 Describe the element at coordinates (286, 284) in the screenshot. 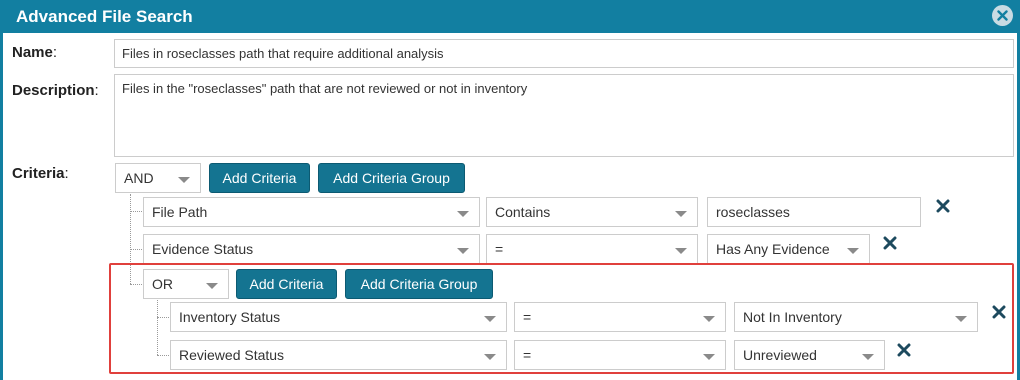

I see `group-add-criteria-button: Add Criteria` at that location.